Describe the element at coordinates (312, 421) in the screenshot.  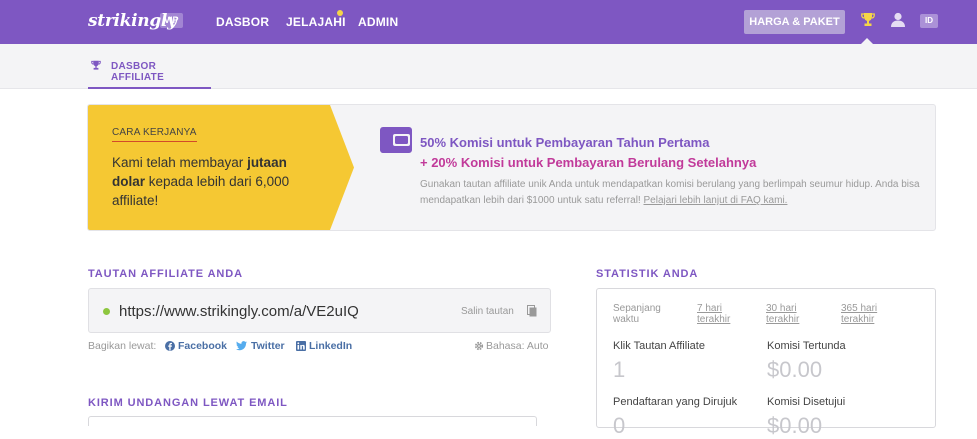
I see `email-input-box` at that location.